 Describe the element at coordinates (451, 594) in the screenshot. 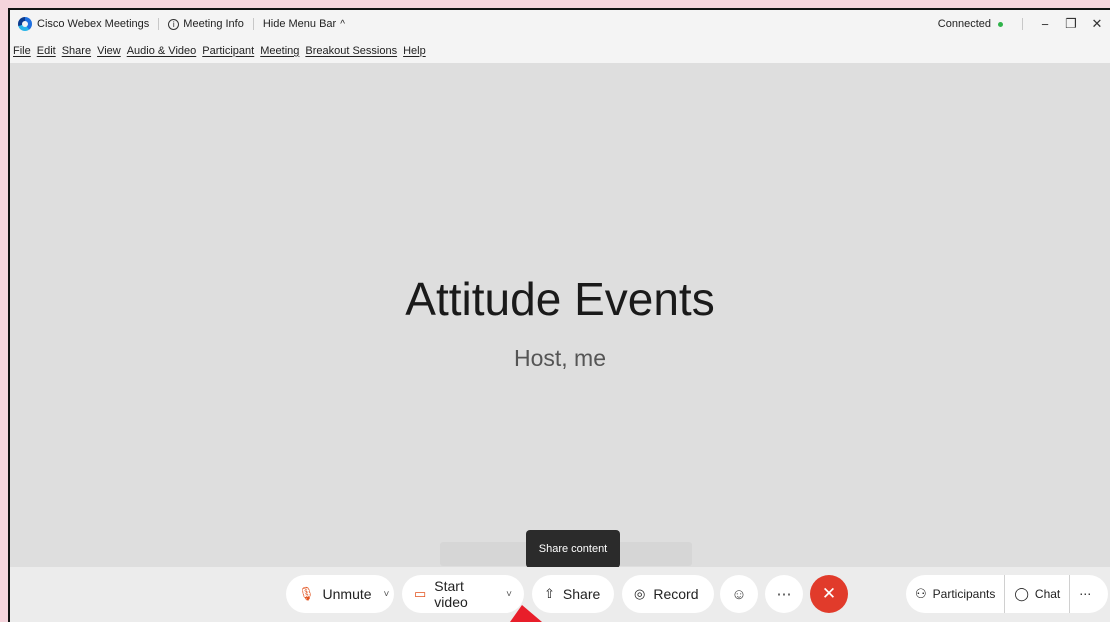

I see `start-video-label: Start video` at that location.